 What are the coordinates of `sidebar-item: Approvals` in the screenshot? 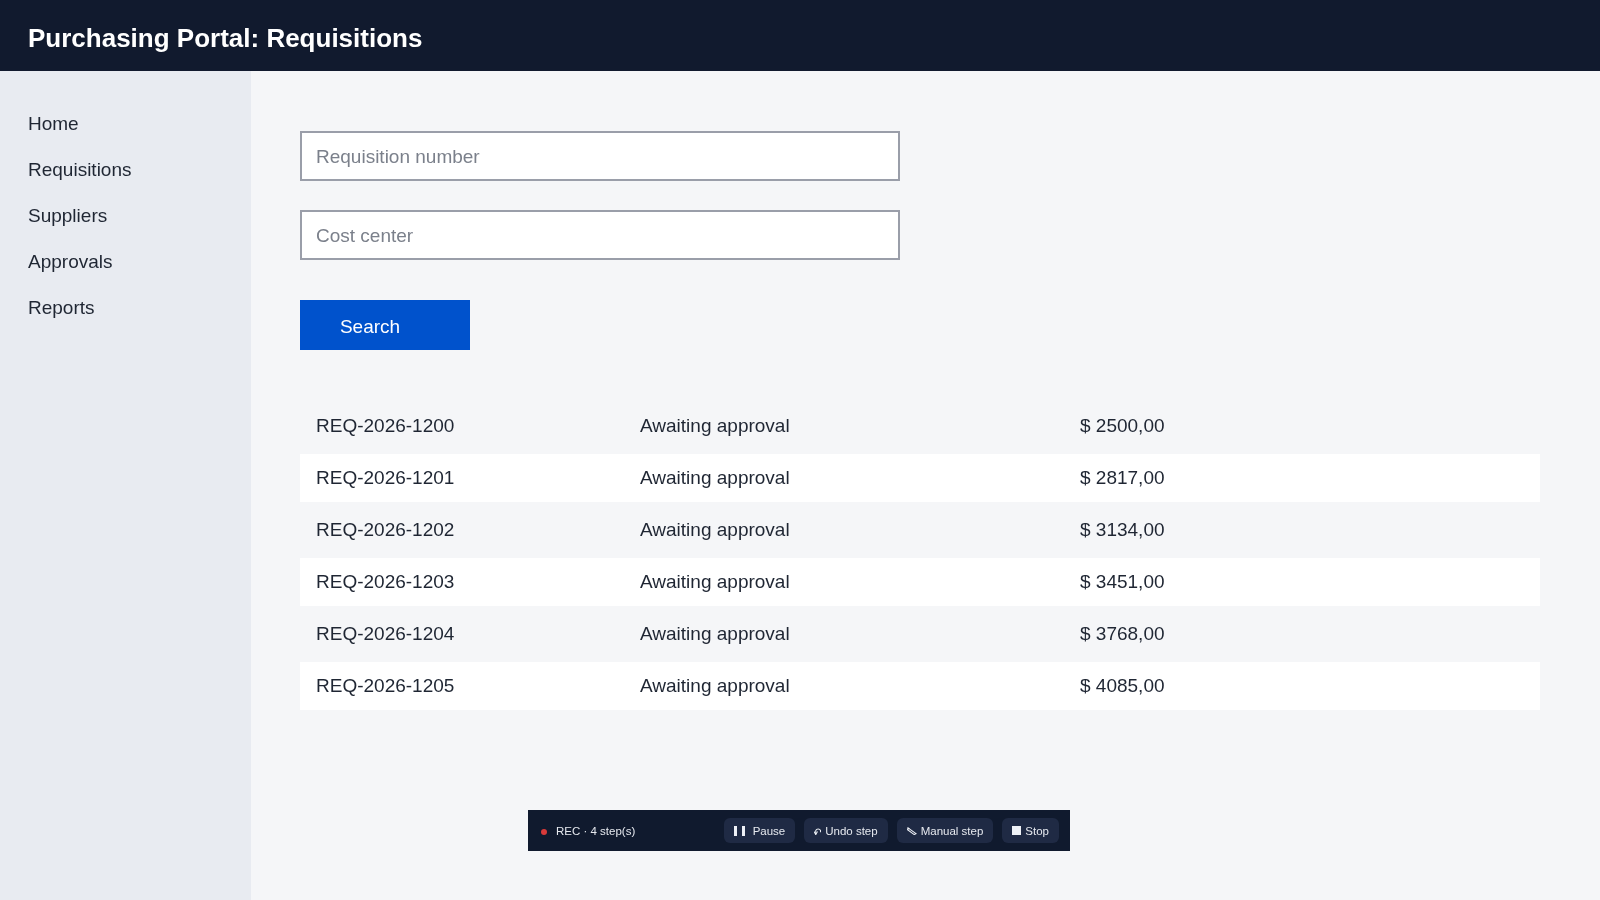 It's located at (56, 262).